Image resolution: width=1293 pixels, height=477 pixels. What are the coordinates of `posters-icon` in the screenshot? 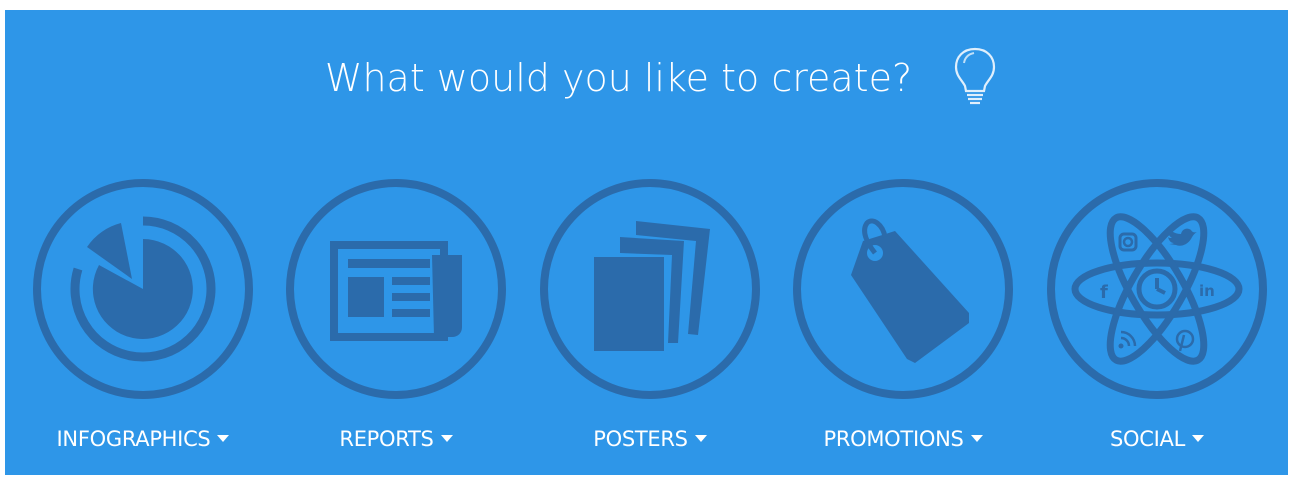 It's located at (650, 289).